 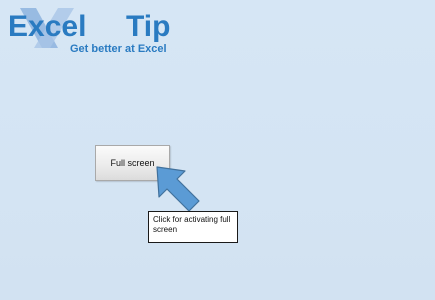 I want to click on logo-graphic: Excel Tip Get better at Excel, so click(x=89, y=31).